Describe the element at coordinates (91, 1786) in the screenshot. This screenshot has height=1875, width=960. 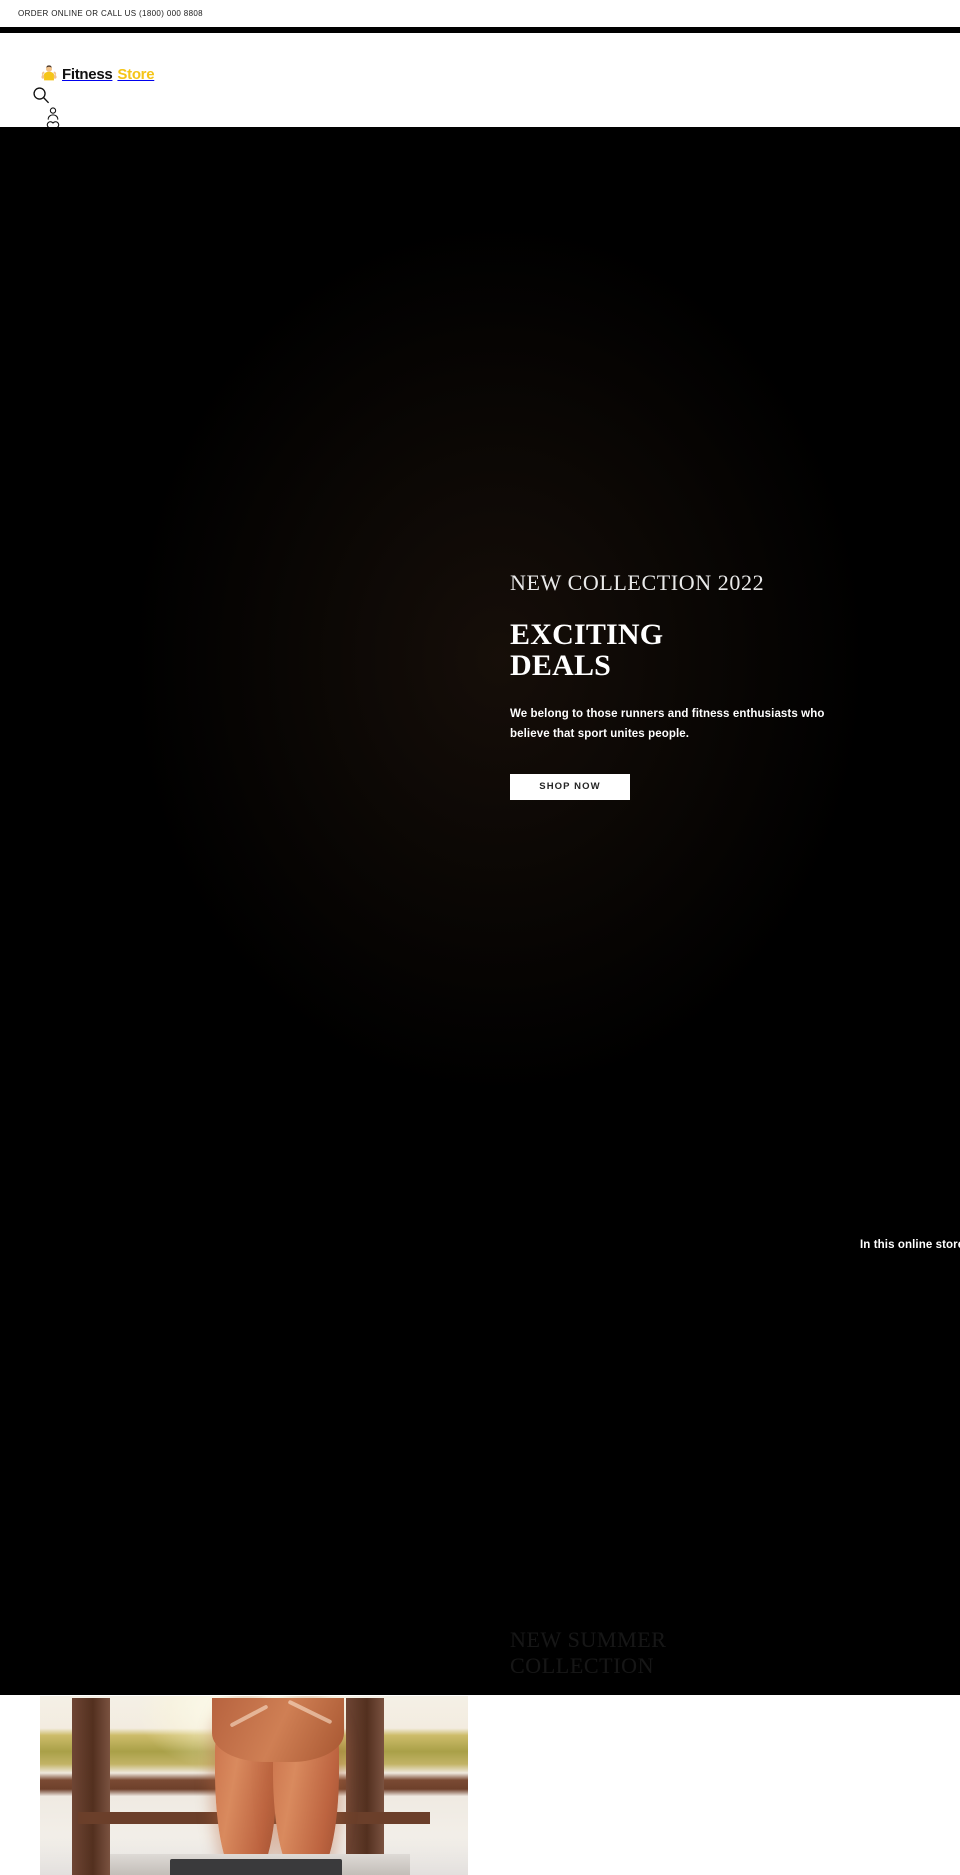
I see `treadmill-rail-left` at that location.